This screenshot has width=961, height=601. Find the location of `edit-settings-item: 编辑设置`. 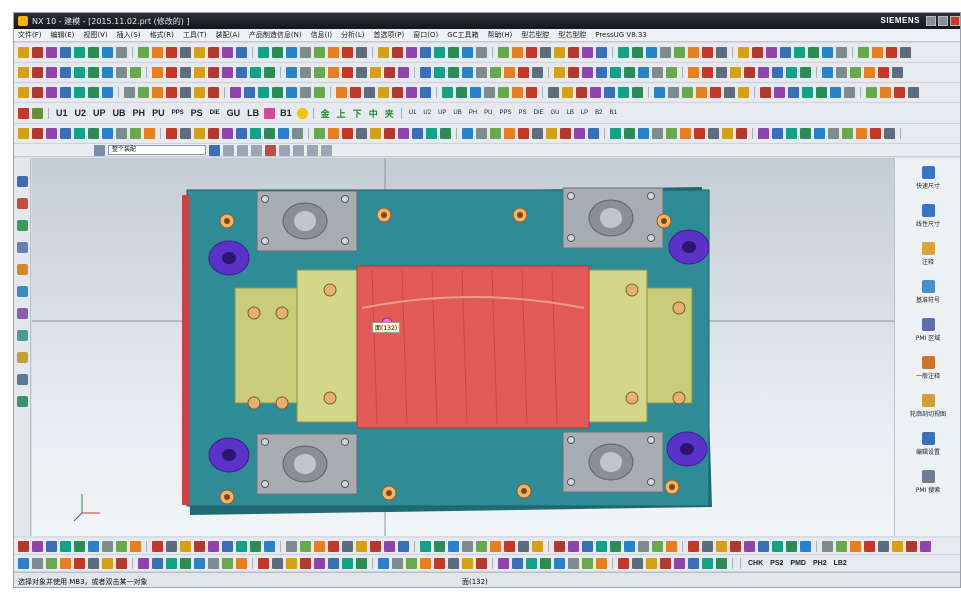

edit-settings-item: 编辑设置 is located at coordinates (927, 444).